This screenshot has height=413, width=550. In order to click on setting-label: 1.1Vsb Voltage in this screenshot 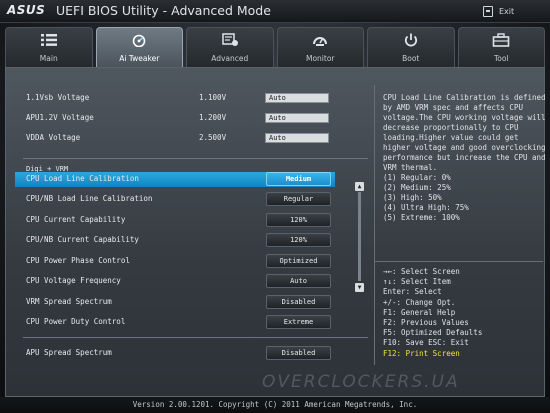, I will do `click(58, 97)`.